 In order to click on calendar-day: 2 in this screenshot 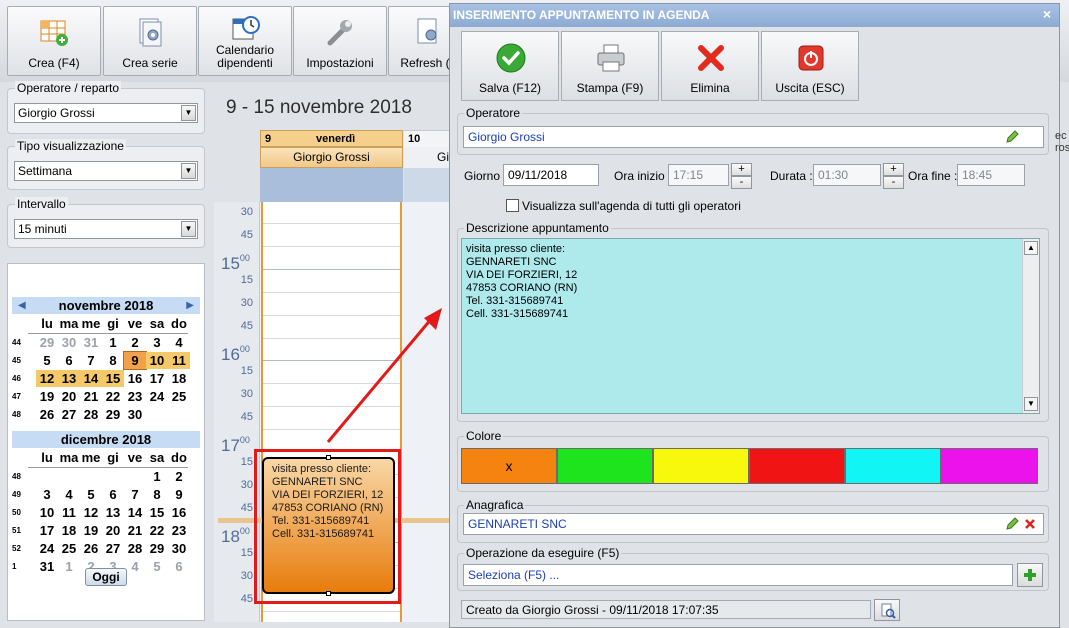, I will do `click(135, 342)`.